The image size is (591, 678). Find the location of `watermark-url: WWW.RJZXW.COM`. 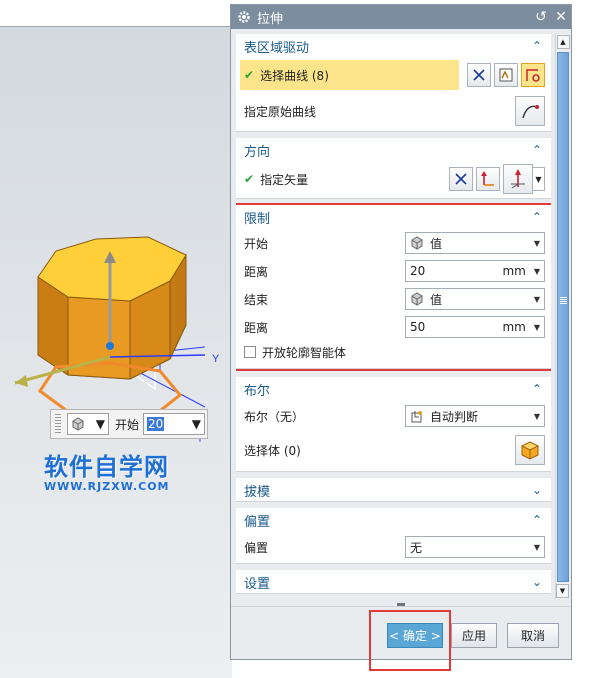

watermark-url: WWW.RJZXW.COM is located at coordinates (107, 486).